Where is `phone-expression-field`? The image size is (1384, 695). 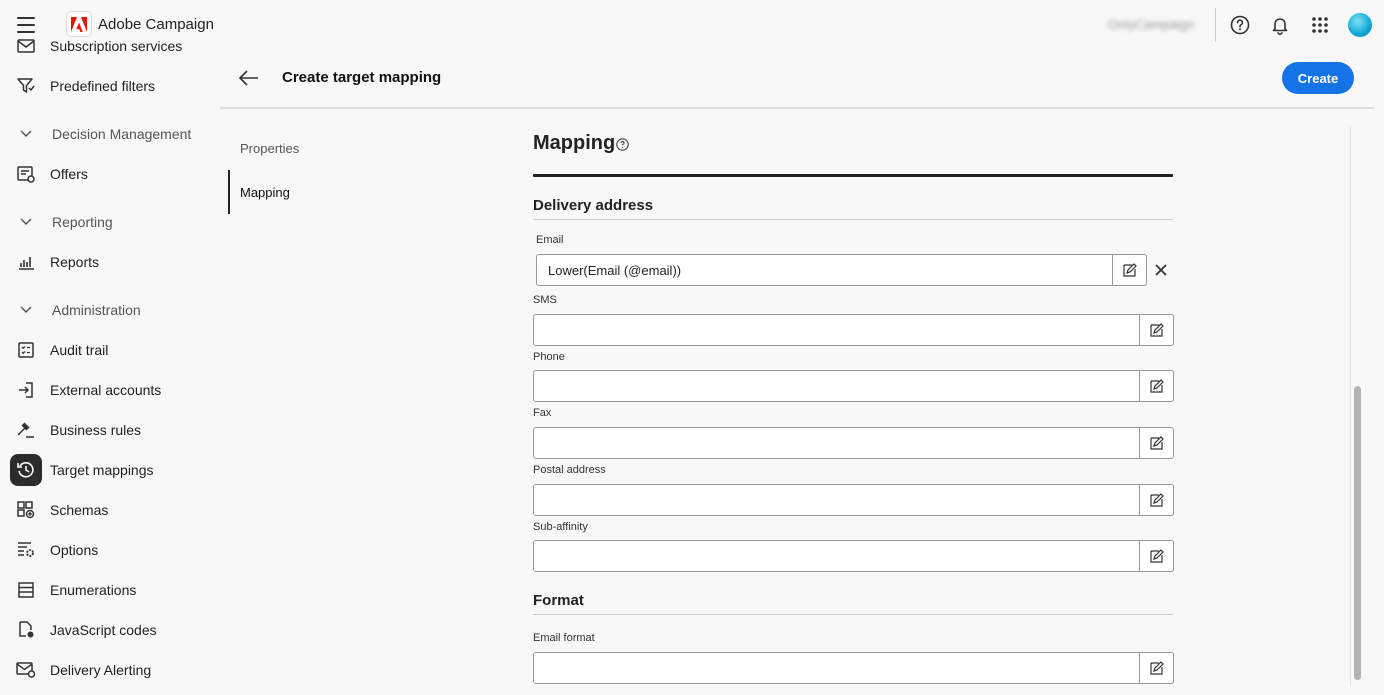
phone-expression-field is located at coordinates (853, 386).